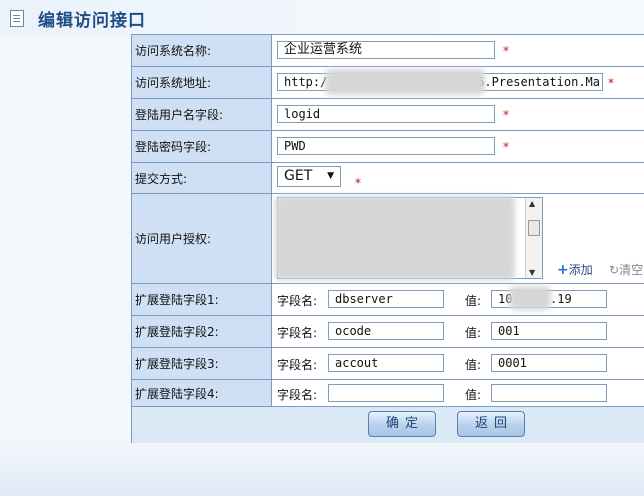 Image resolution: width=644 pixels, height=496 pixels. Describe the element at coordinates (532, 272) in the screenshot. I see `scroll-down-icon: ▼` at that location.